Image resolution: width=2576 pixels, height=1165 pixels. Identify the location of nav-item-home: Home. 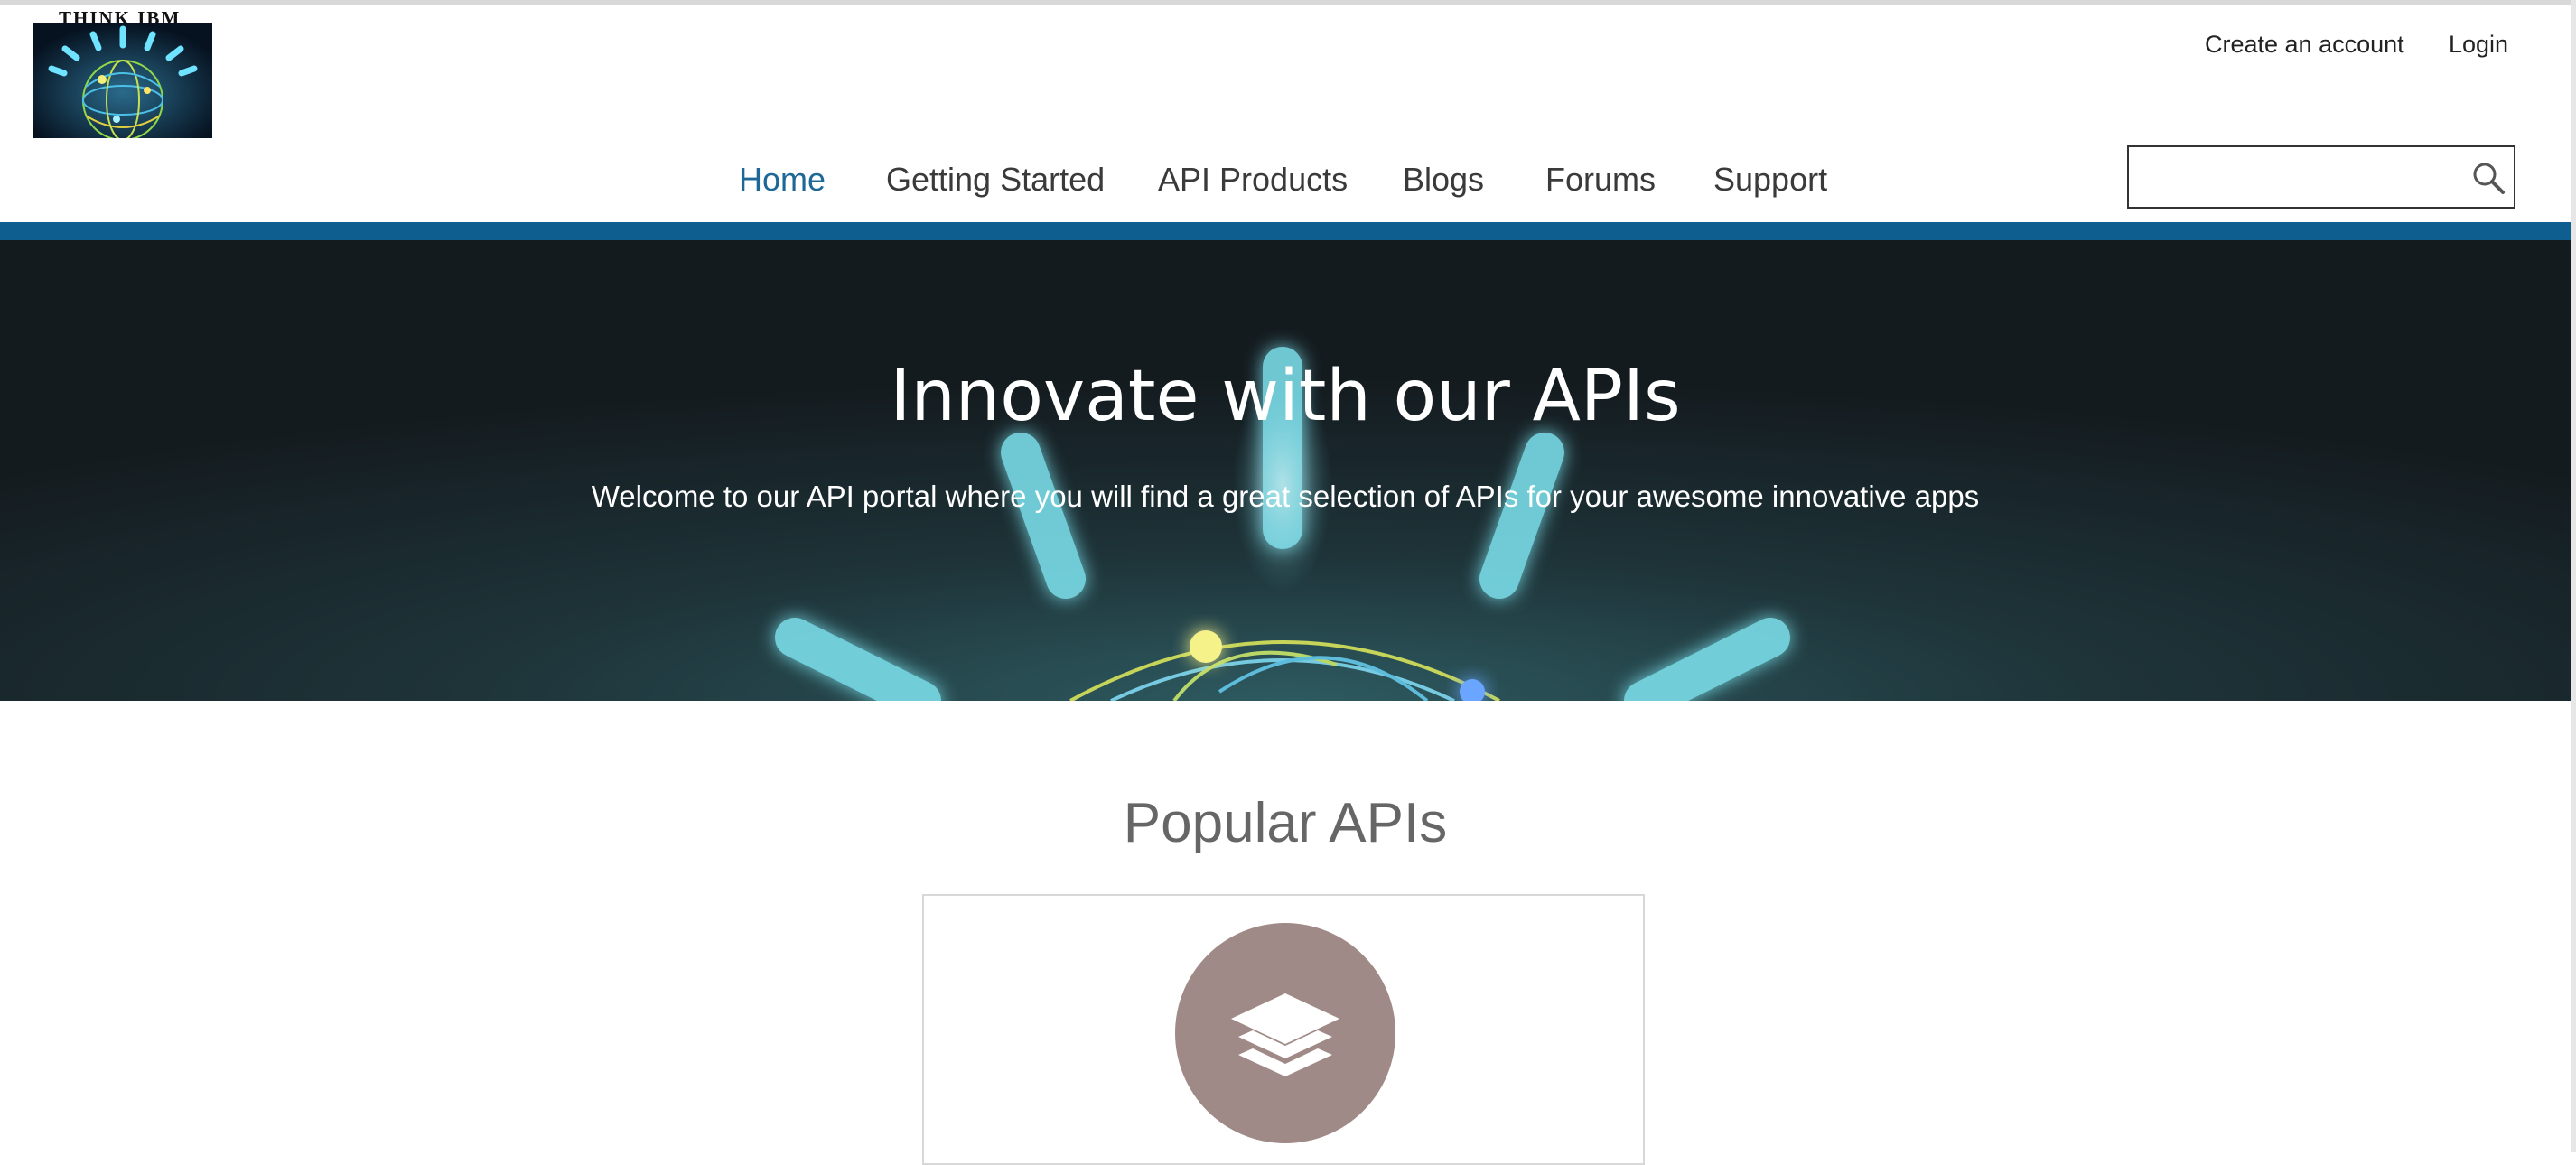
(782, 180).